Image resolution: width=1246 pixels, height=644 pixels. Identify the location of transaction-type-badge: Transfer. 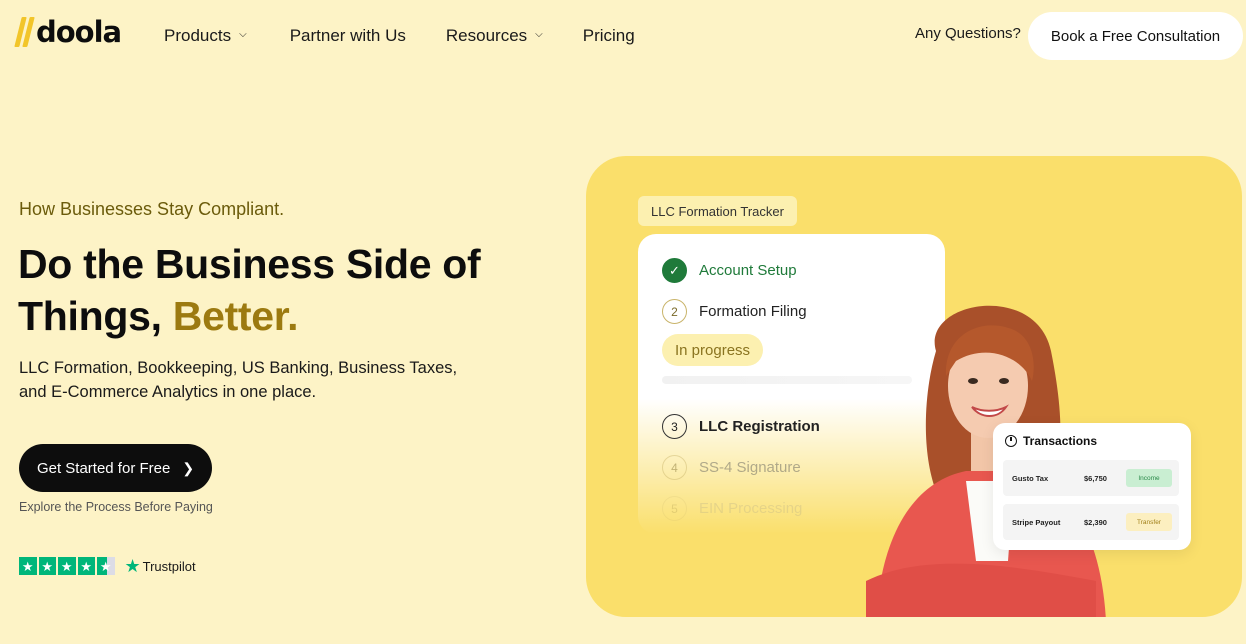
(1149, 522).